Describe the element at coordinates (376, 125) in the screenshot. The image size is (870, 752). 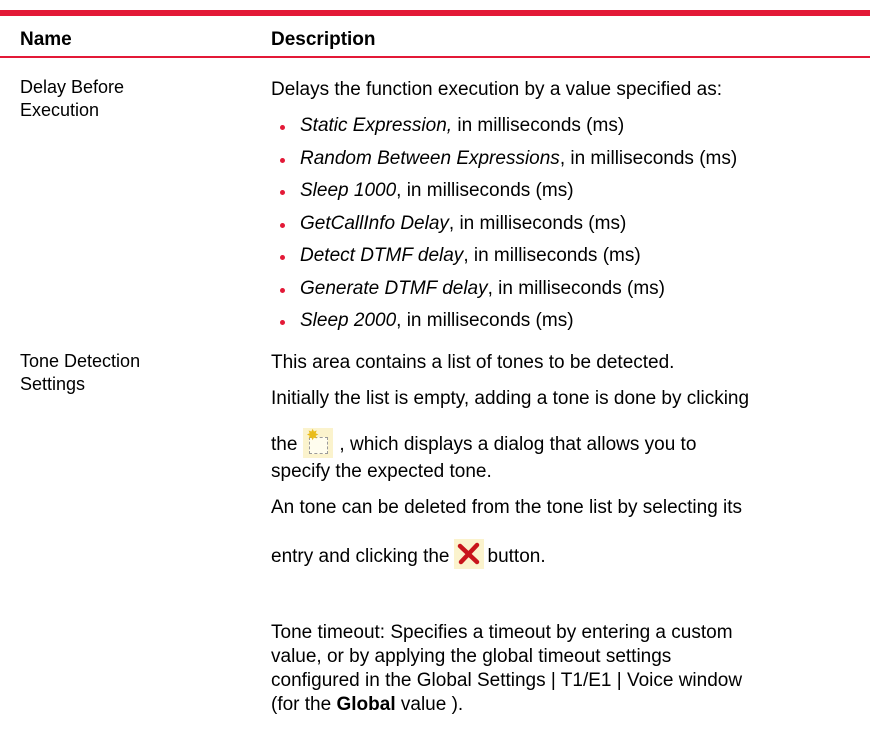
I see `option-term: Static Expression,` at that location.